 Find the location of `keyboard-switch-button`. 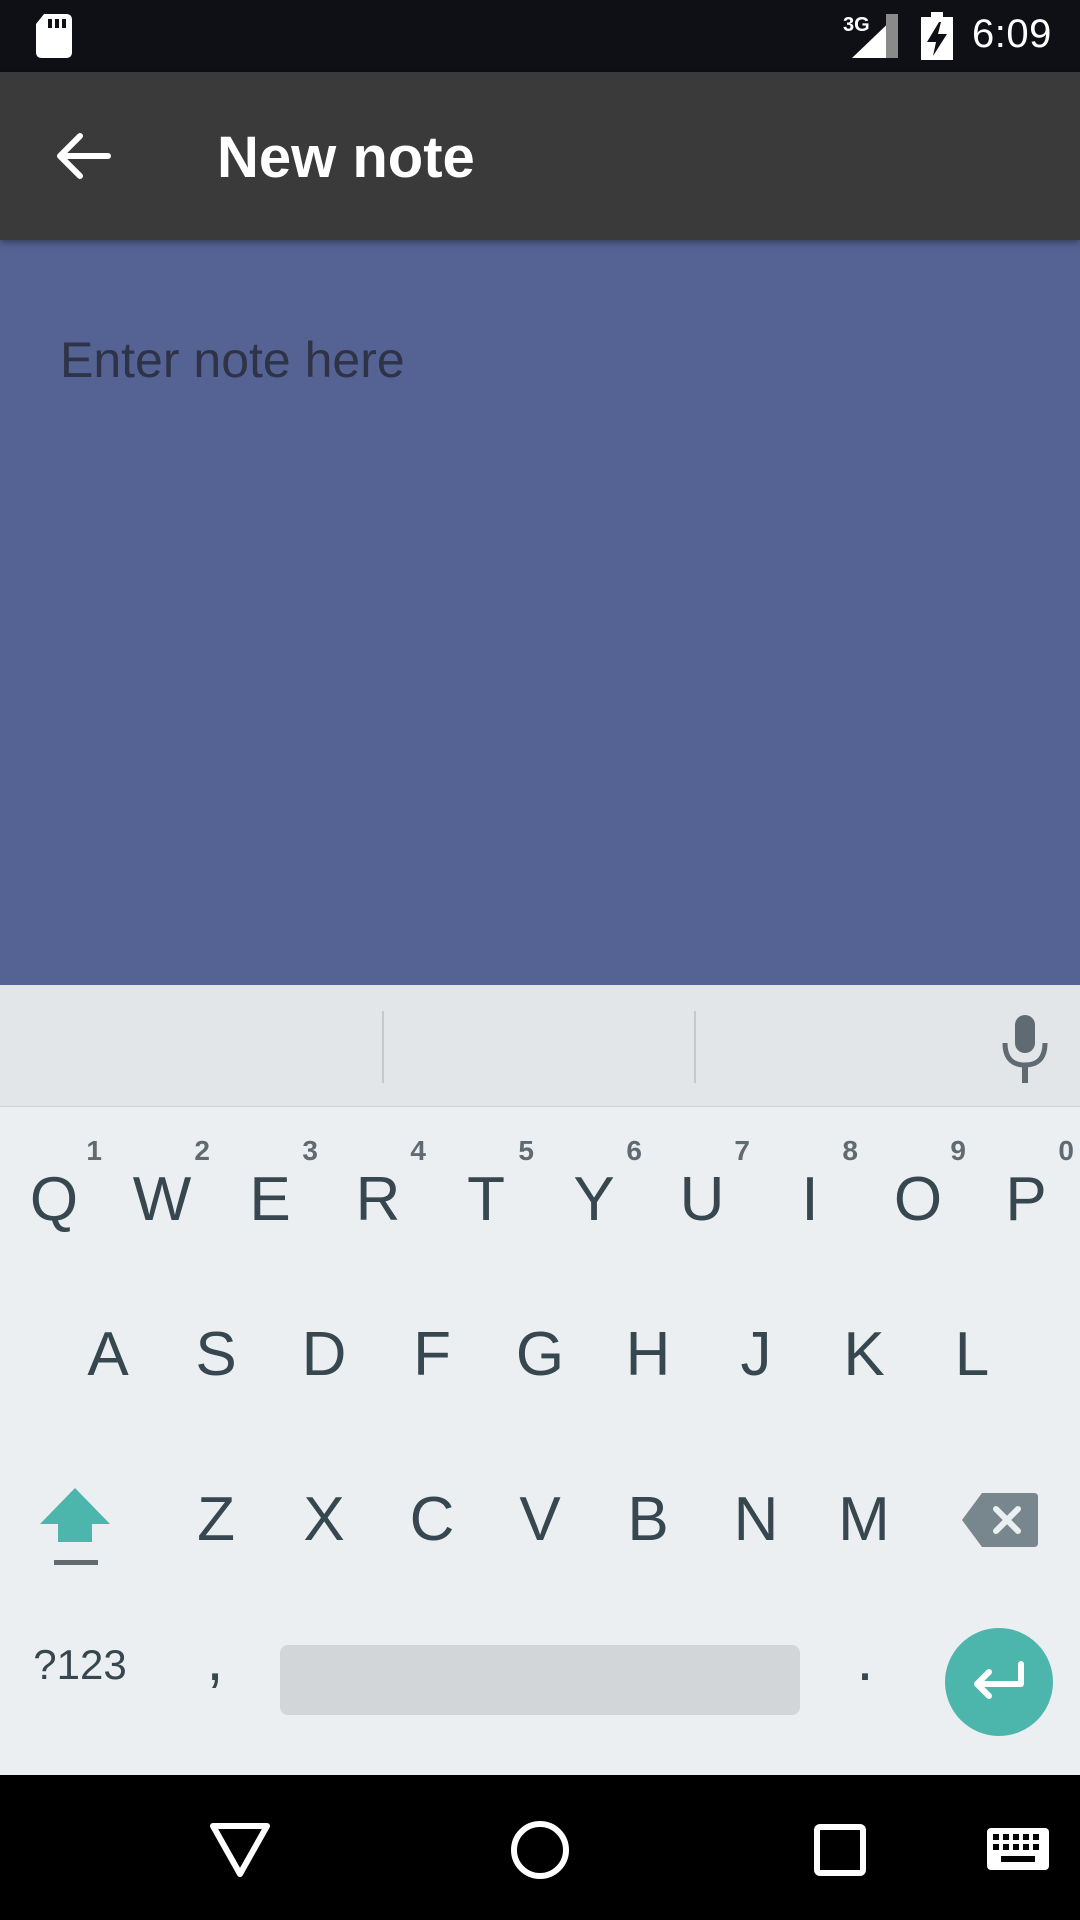

keyboard-switch-button is located at coordinates (1018, 1850).